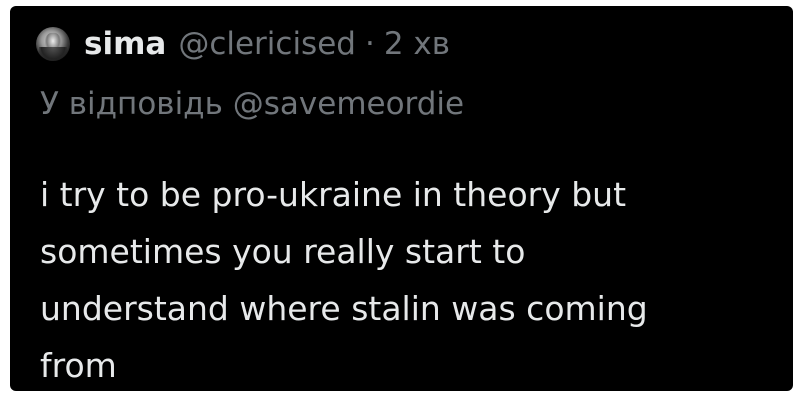 The height and width of the screenshot is (402, 804). I want to click on reply-mention-link: @savemeordie, so click(348, 104).